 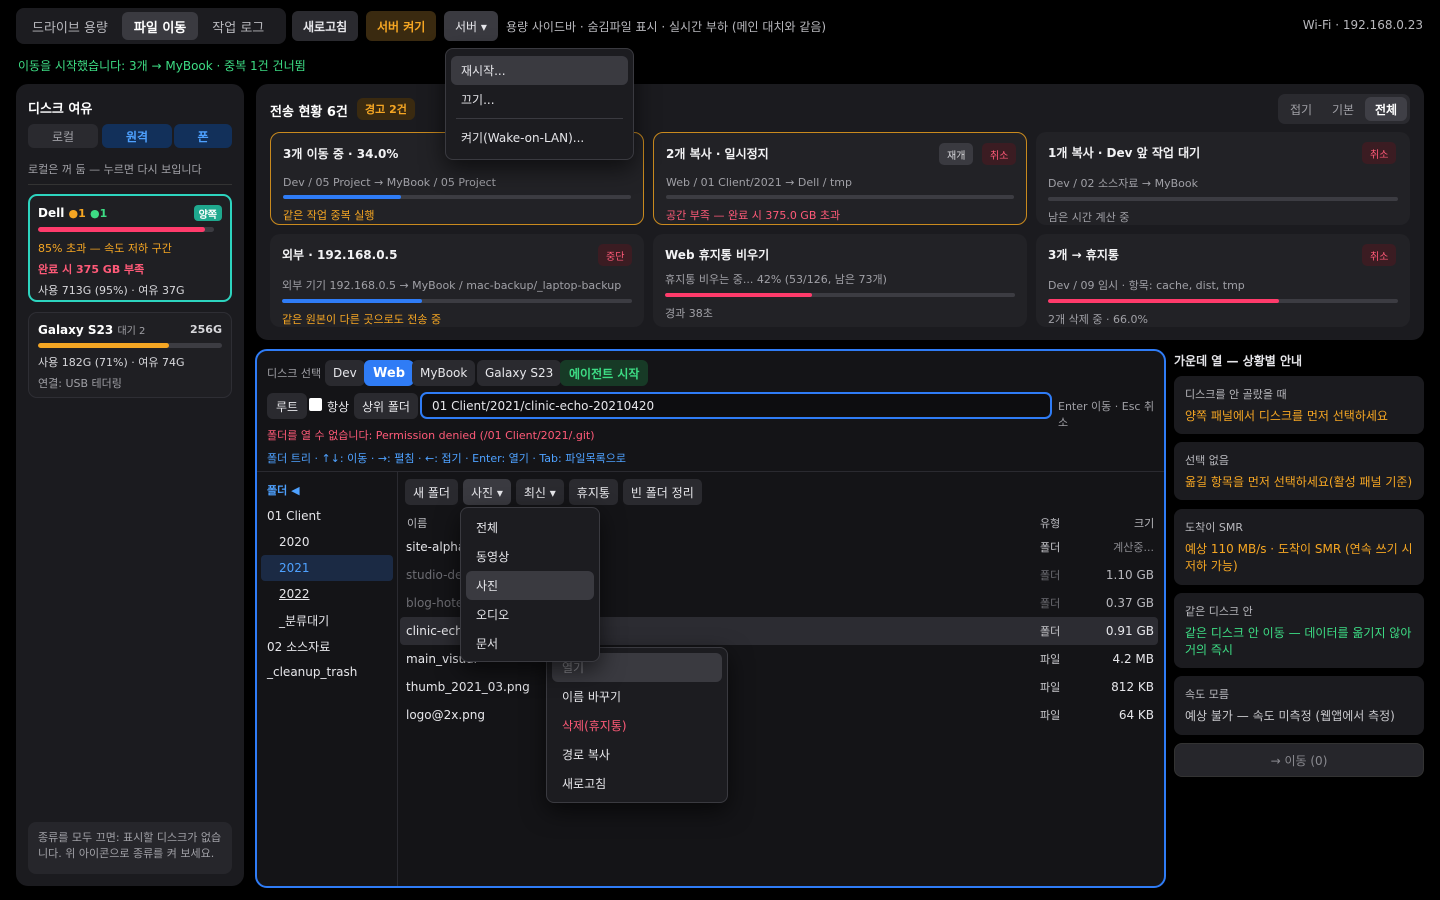 I want to click on transfer-title: Web 휴지통 비우기, so click(x=717, y=255).